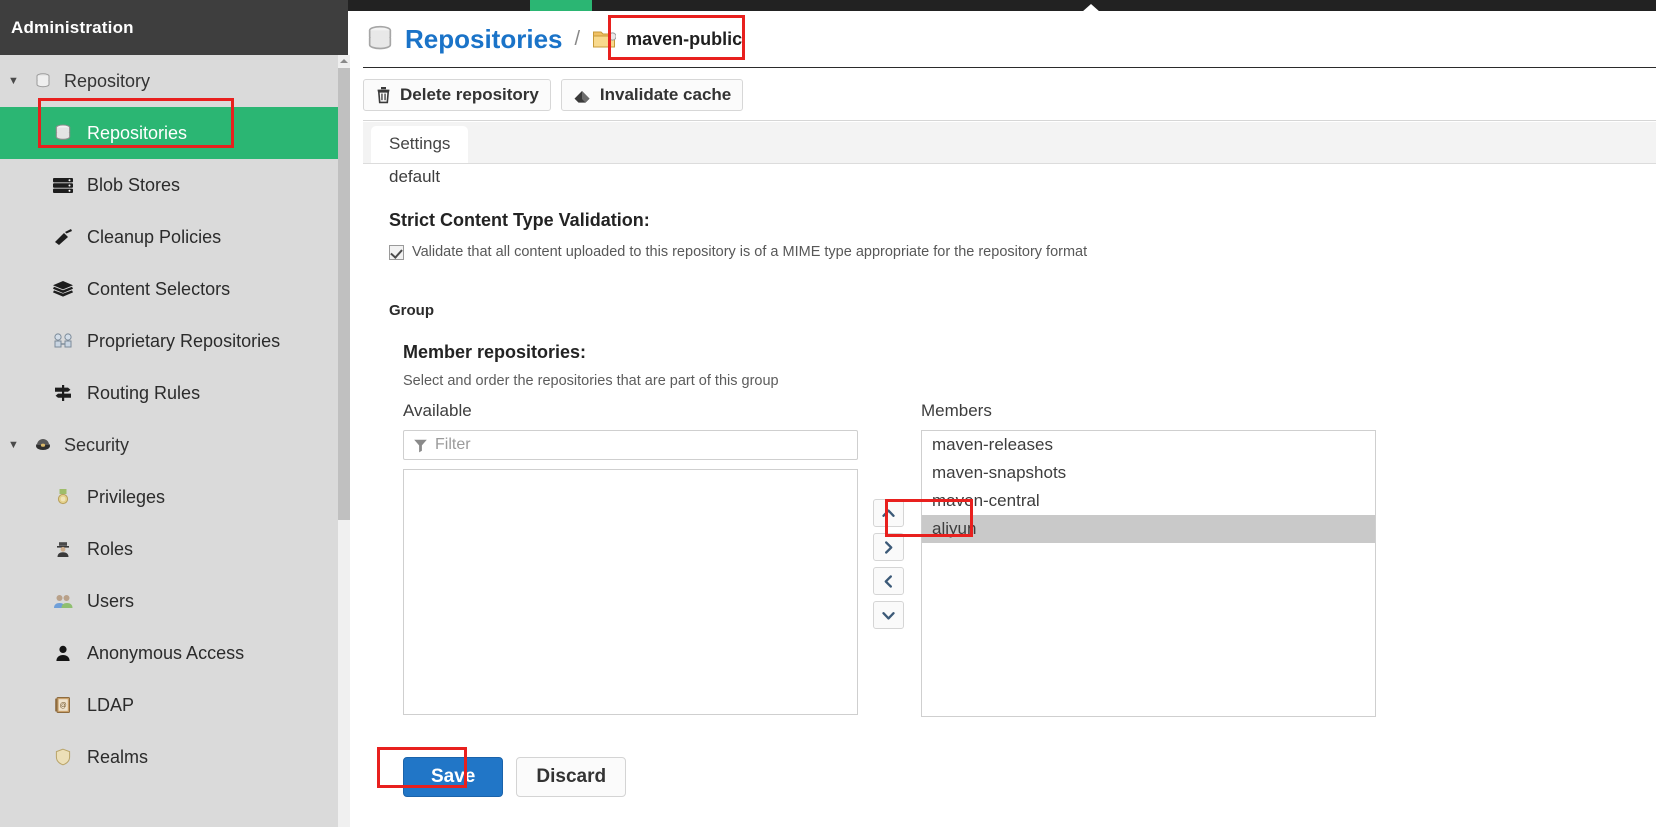 The width and height of the screenshot is (1656, 827). Describe the element at coordinates (888, 581) in the screenshot. I see `move-left-button` at that location.